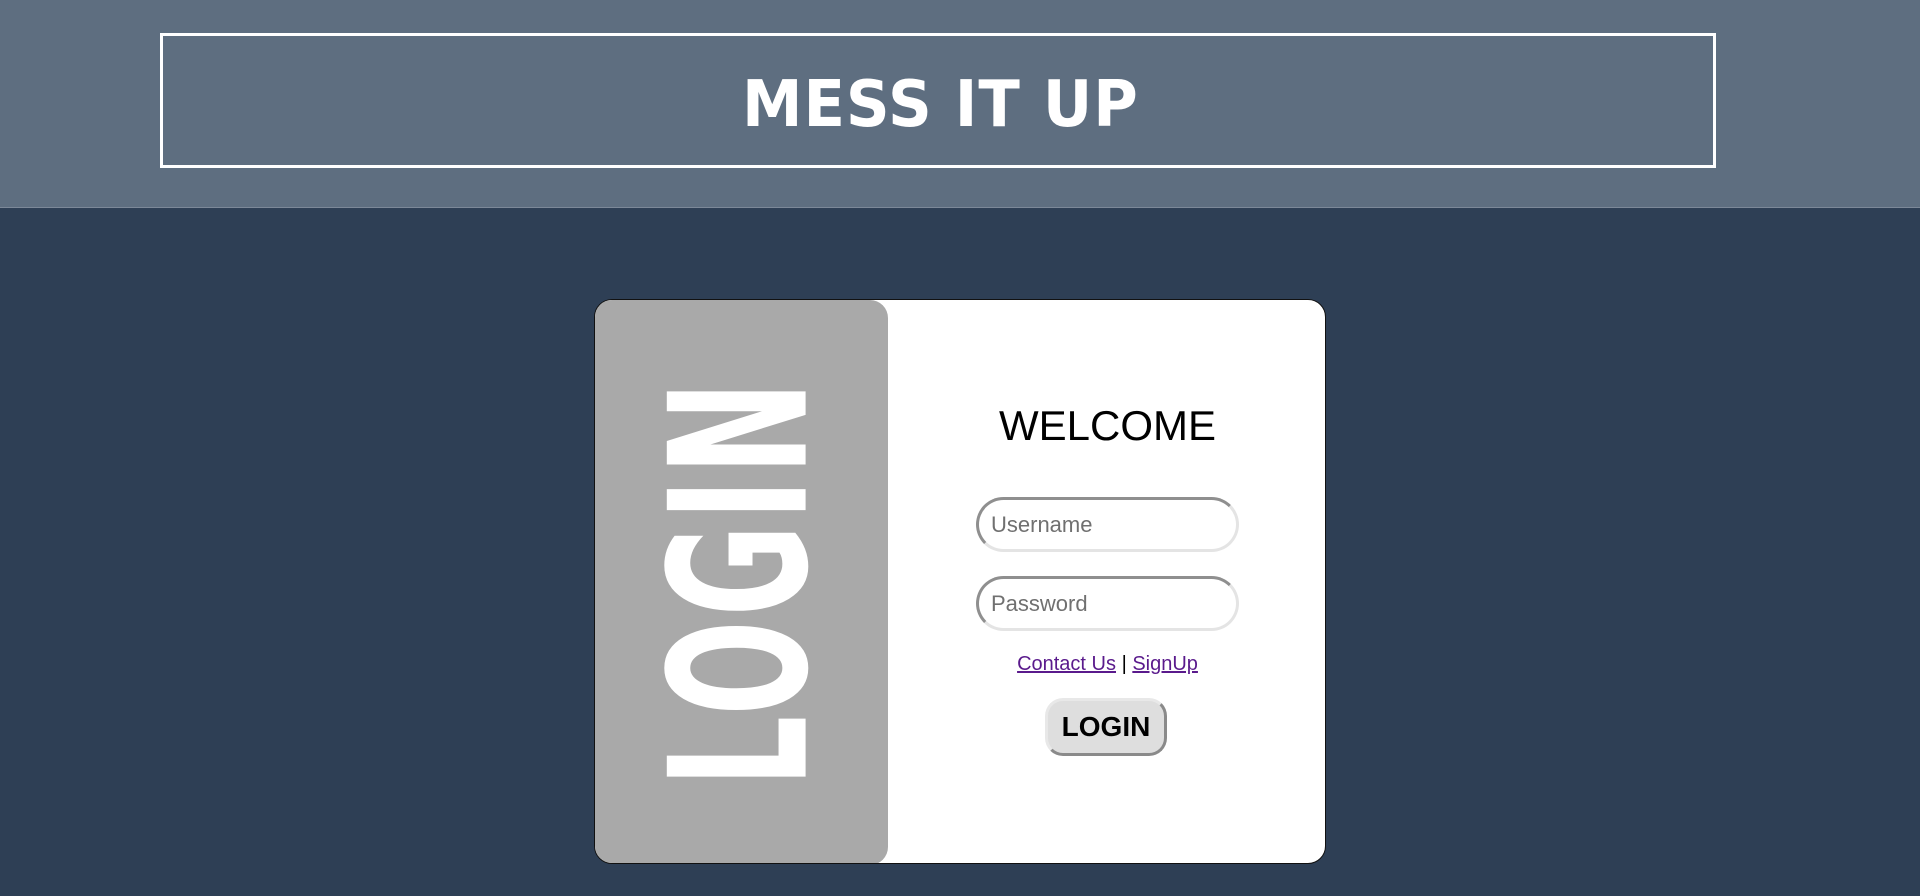  Describe the element at coordinates (1107, 425) in the screenshot. I see `welcome-heading: WELCOME` at that location.